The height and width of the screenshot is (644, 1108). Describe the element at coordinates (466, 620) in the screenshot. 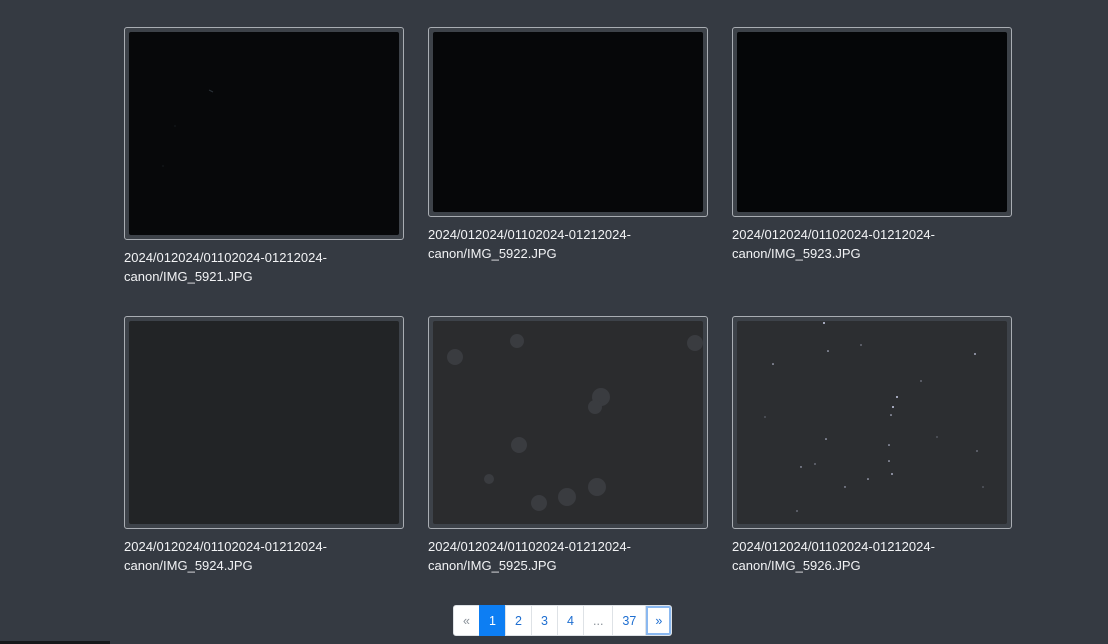

I see `pagination-prev-button: «` at that location.